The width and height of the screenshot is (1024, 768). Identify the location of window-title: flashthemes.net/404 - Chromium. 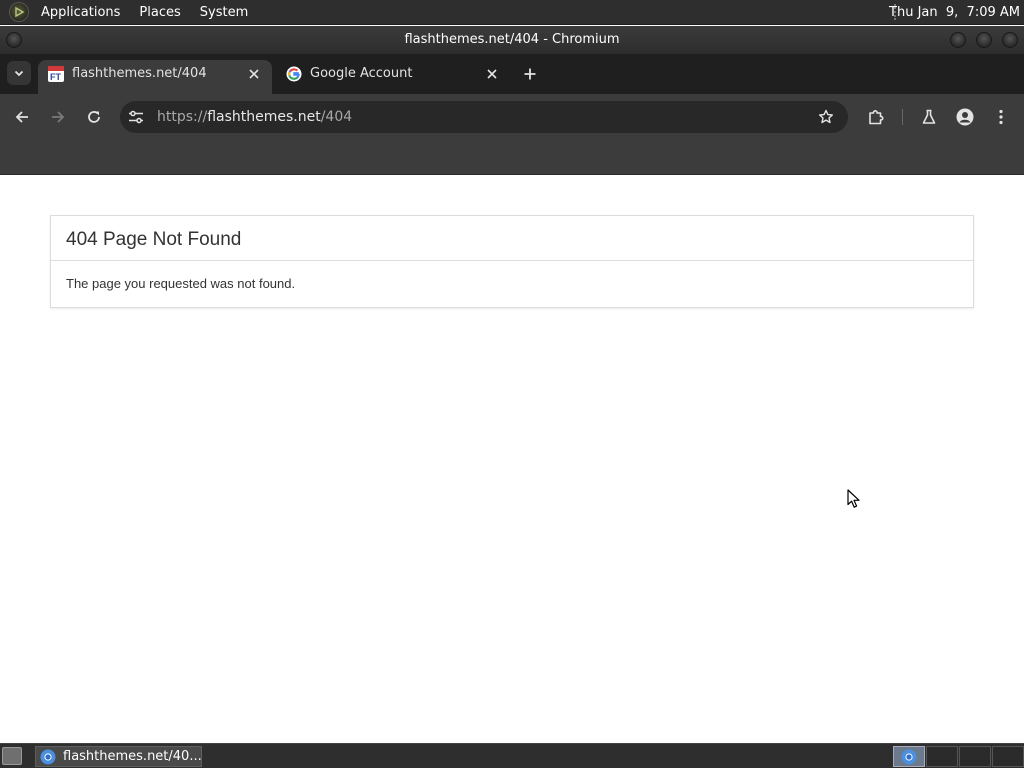
(512, 39).